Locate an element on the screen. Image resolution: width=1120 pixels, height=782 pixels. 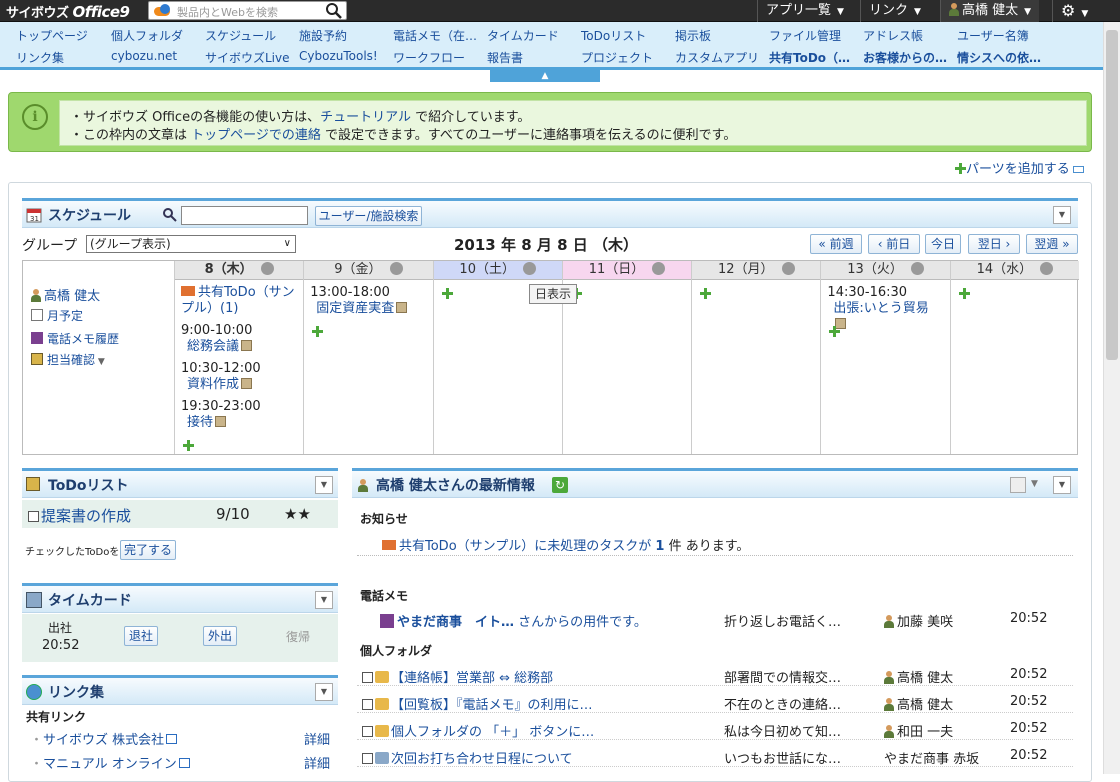
event-title: 共有ToDo（サンプル）(1) is located at coordinates (238, 300).